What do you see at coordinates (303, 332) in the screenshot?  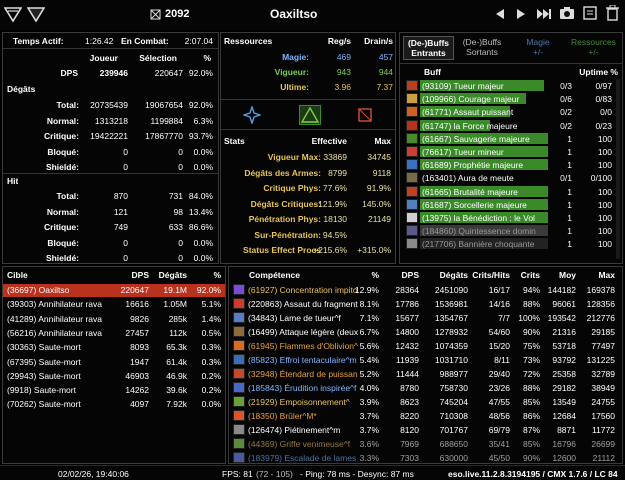 I see `skill-name: (16499) Attaque légère (deux` at bounding box center [303, 332].